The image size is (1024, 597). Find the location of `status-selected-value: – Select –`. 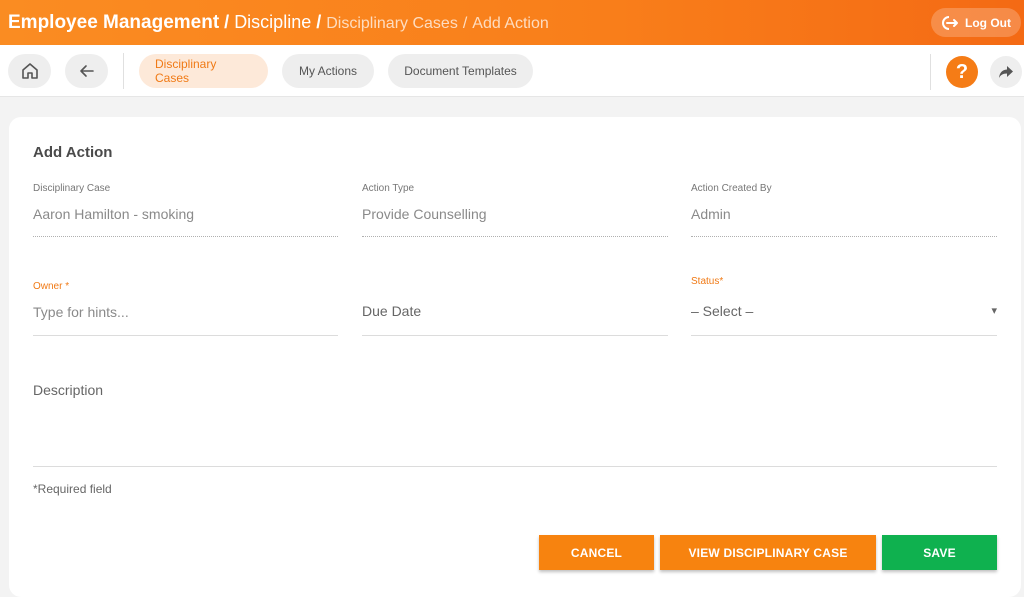

status-selected-value: – Select – is located at coordinates (722, 311).